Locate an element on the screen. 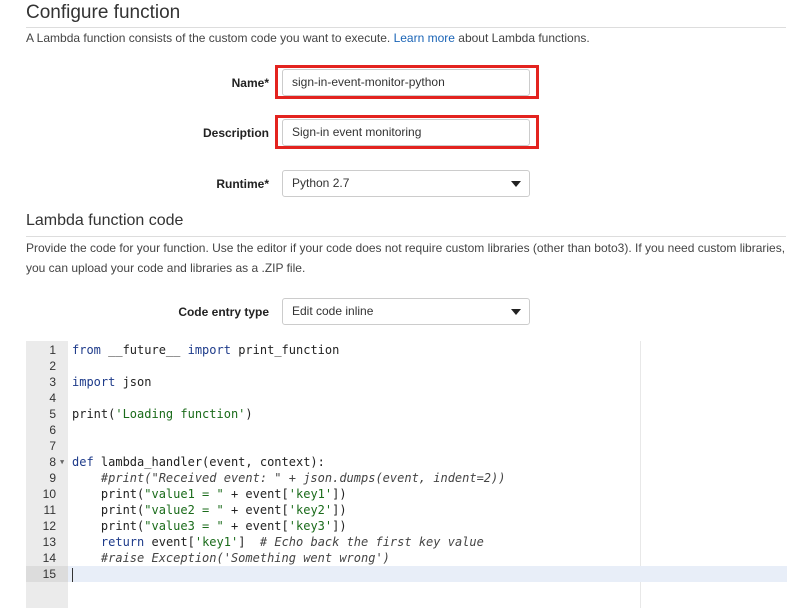 The height and width of the screenshot is (608, 800). line-number: 10 is located at coordinates (49, 494).